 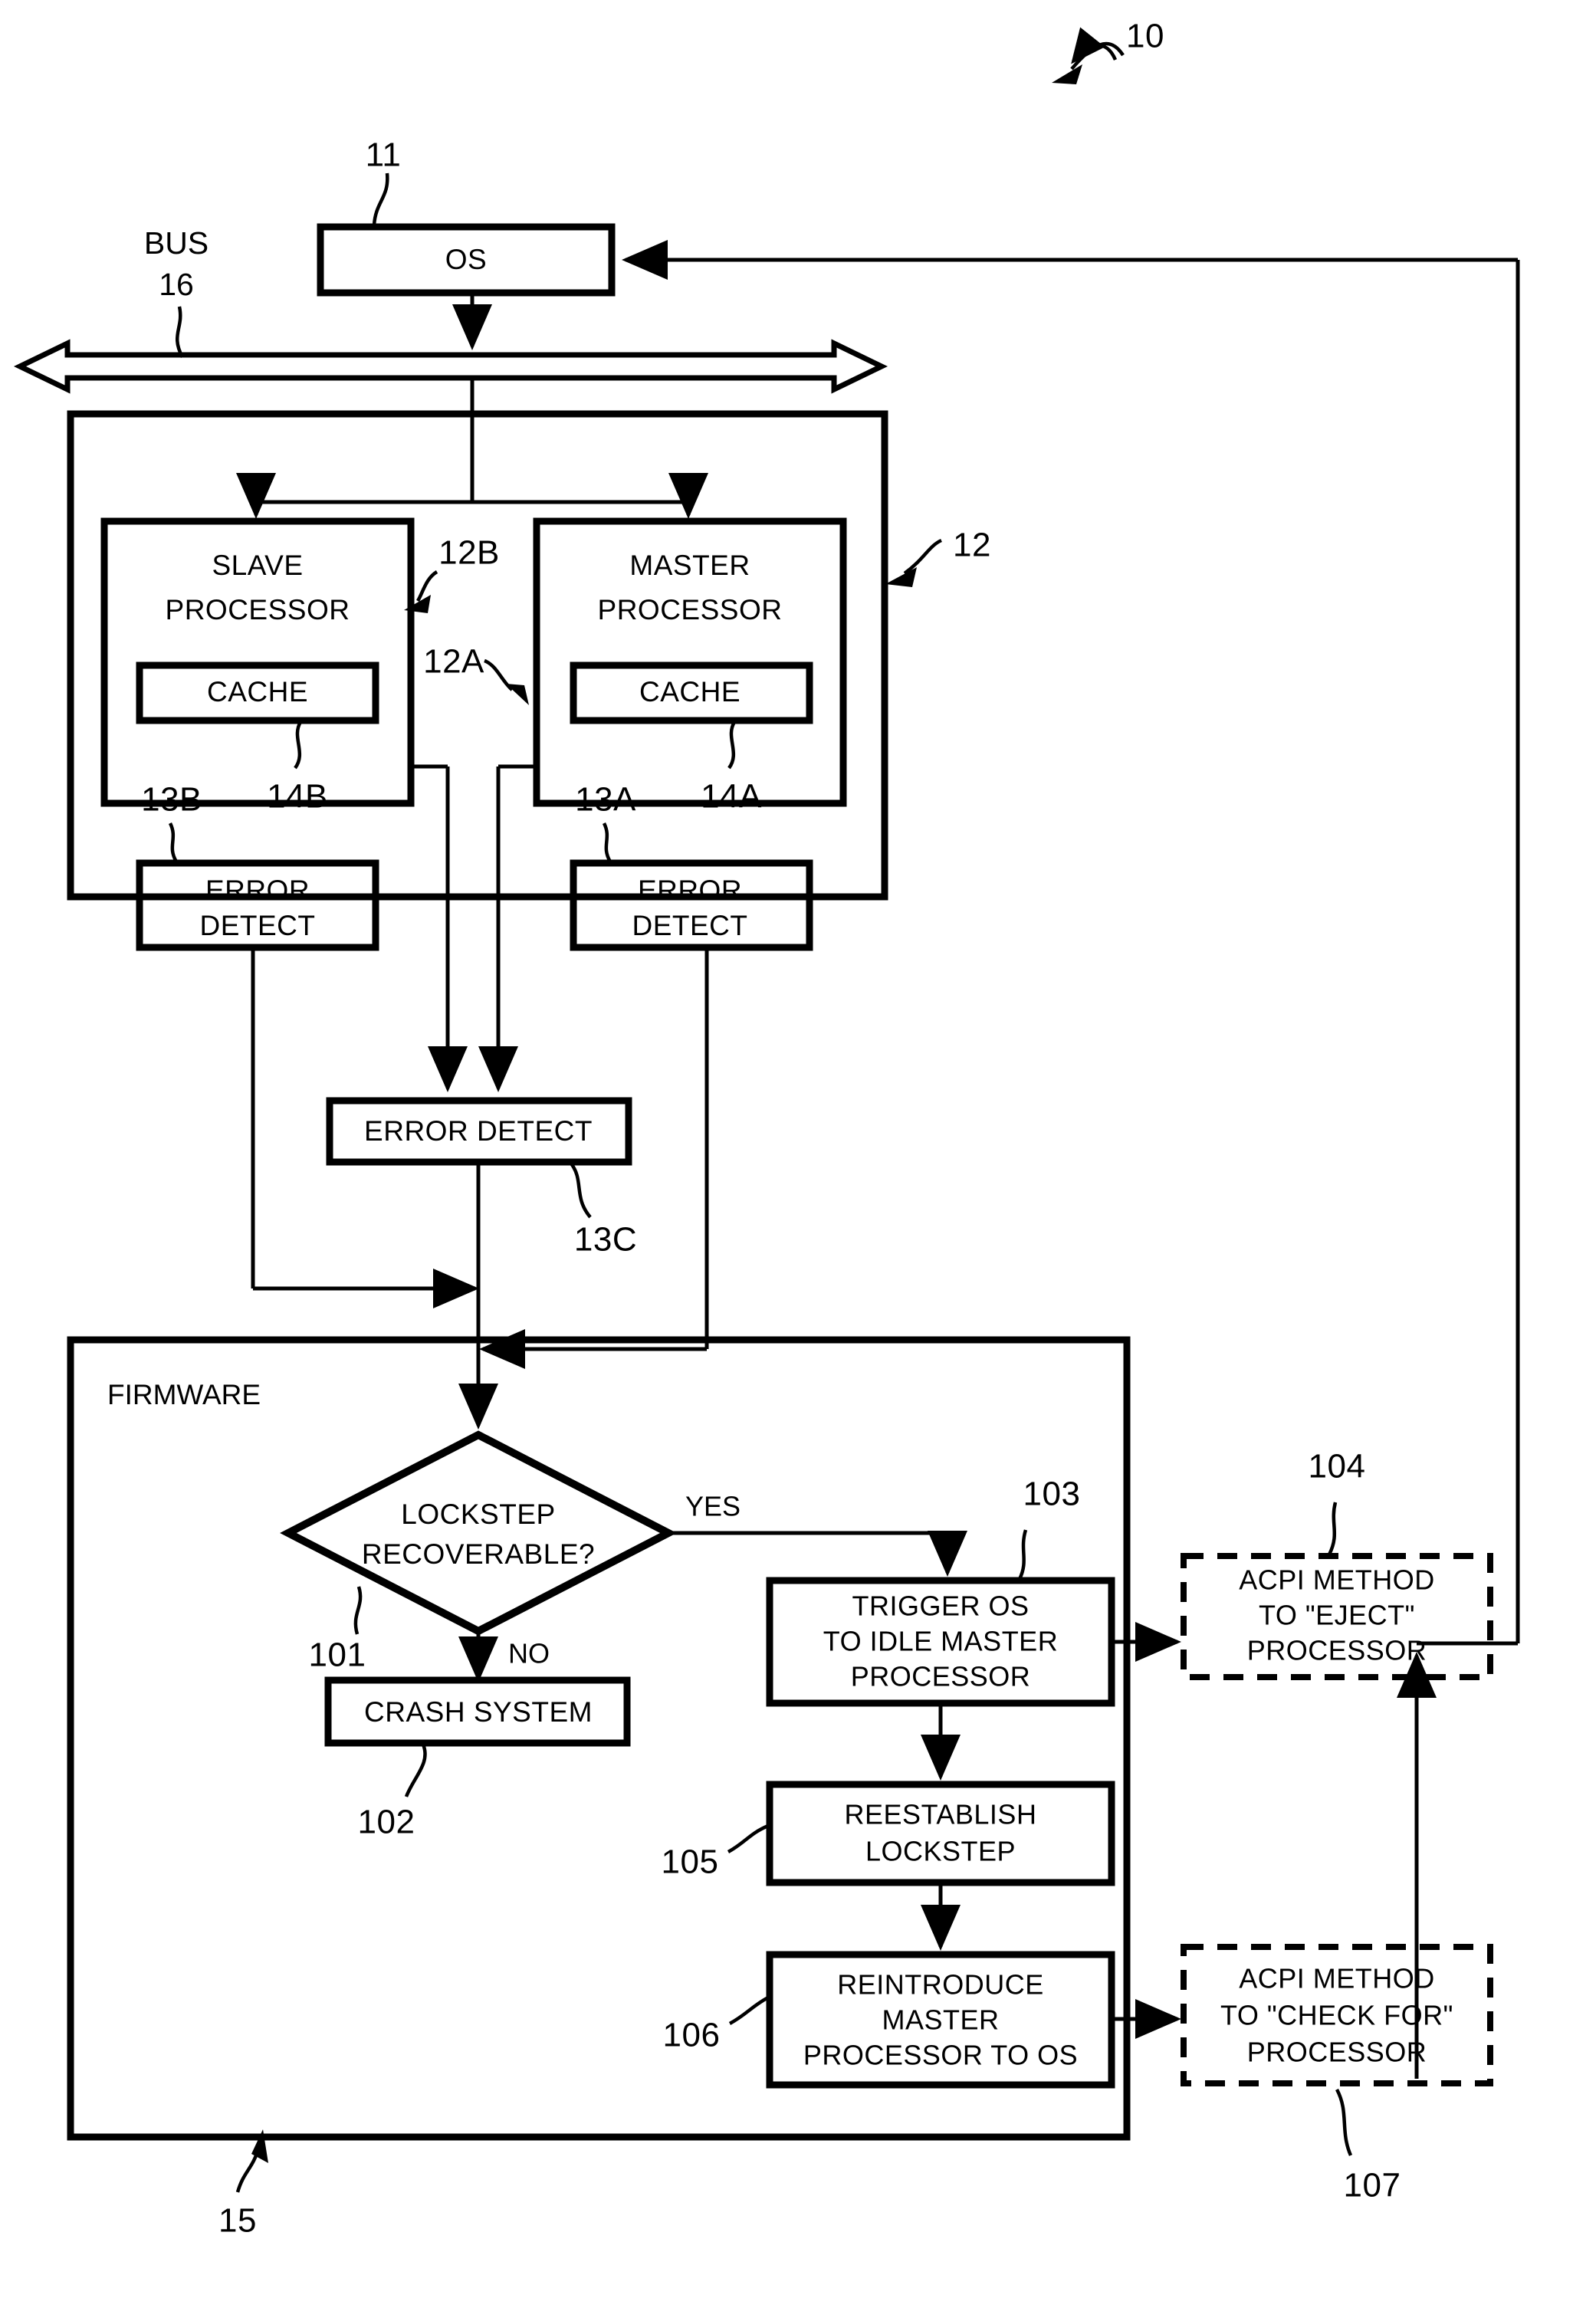 I want to click on ref-14A: 14A, so click(x=731, y=797).